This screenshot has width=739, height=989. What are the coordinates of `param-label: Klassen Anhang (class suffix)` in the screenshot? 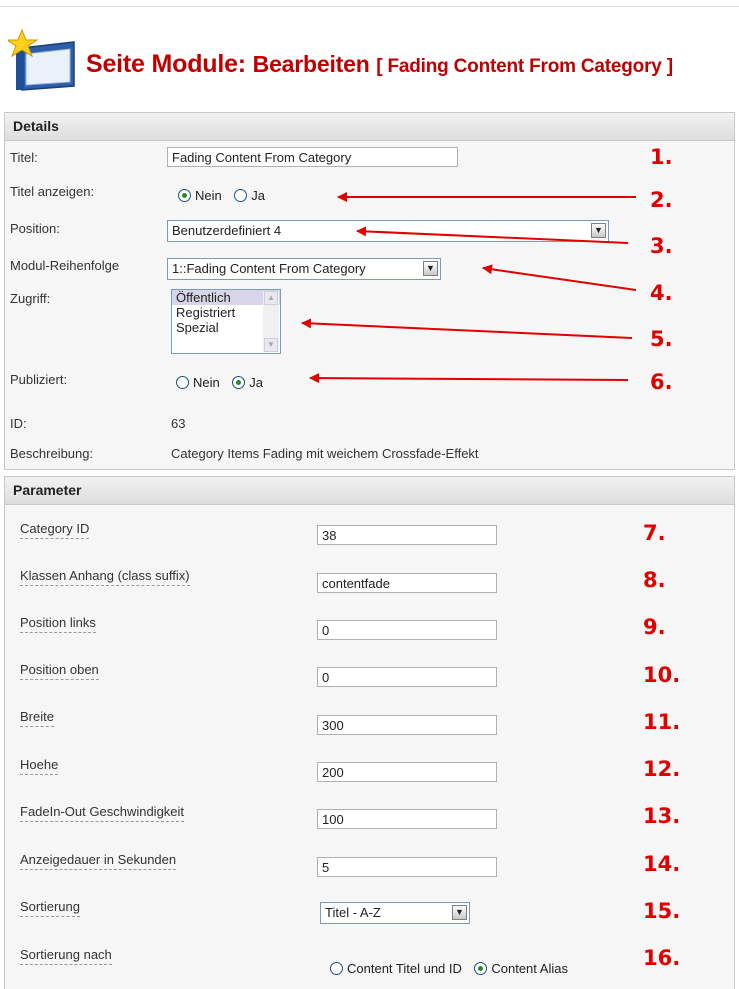 It's located at (105, 577).